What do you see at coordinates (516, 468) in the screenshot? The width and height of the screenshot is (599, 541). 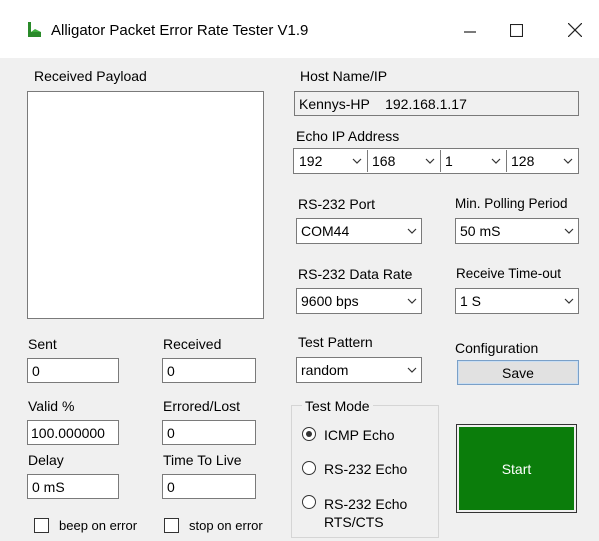 I see `start-button: Start` at bounding box center [516, 468].